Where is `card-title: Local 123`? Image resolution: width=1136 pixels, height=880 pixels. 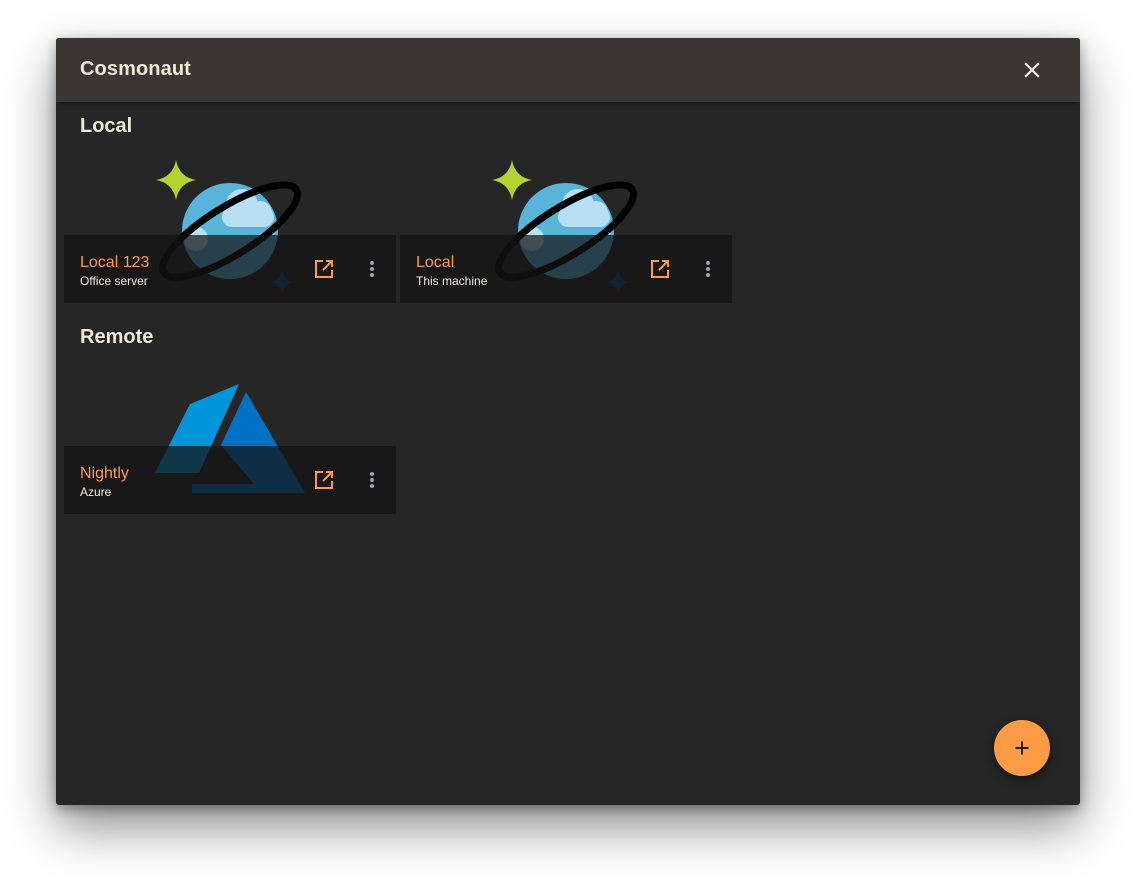
card-title: Local 123 is located at coordinates (115, 262).